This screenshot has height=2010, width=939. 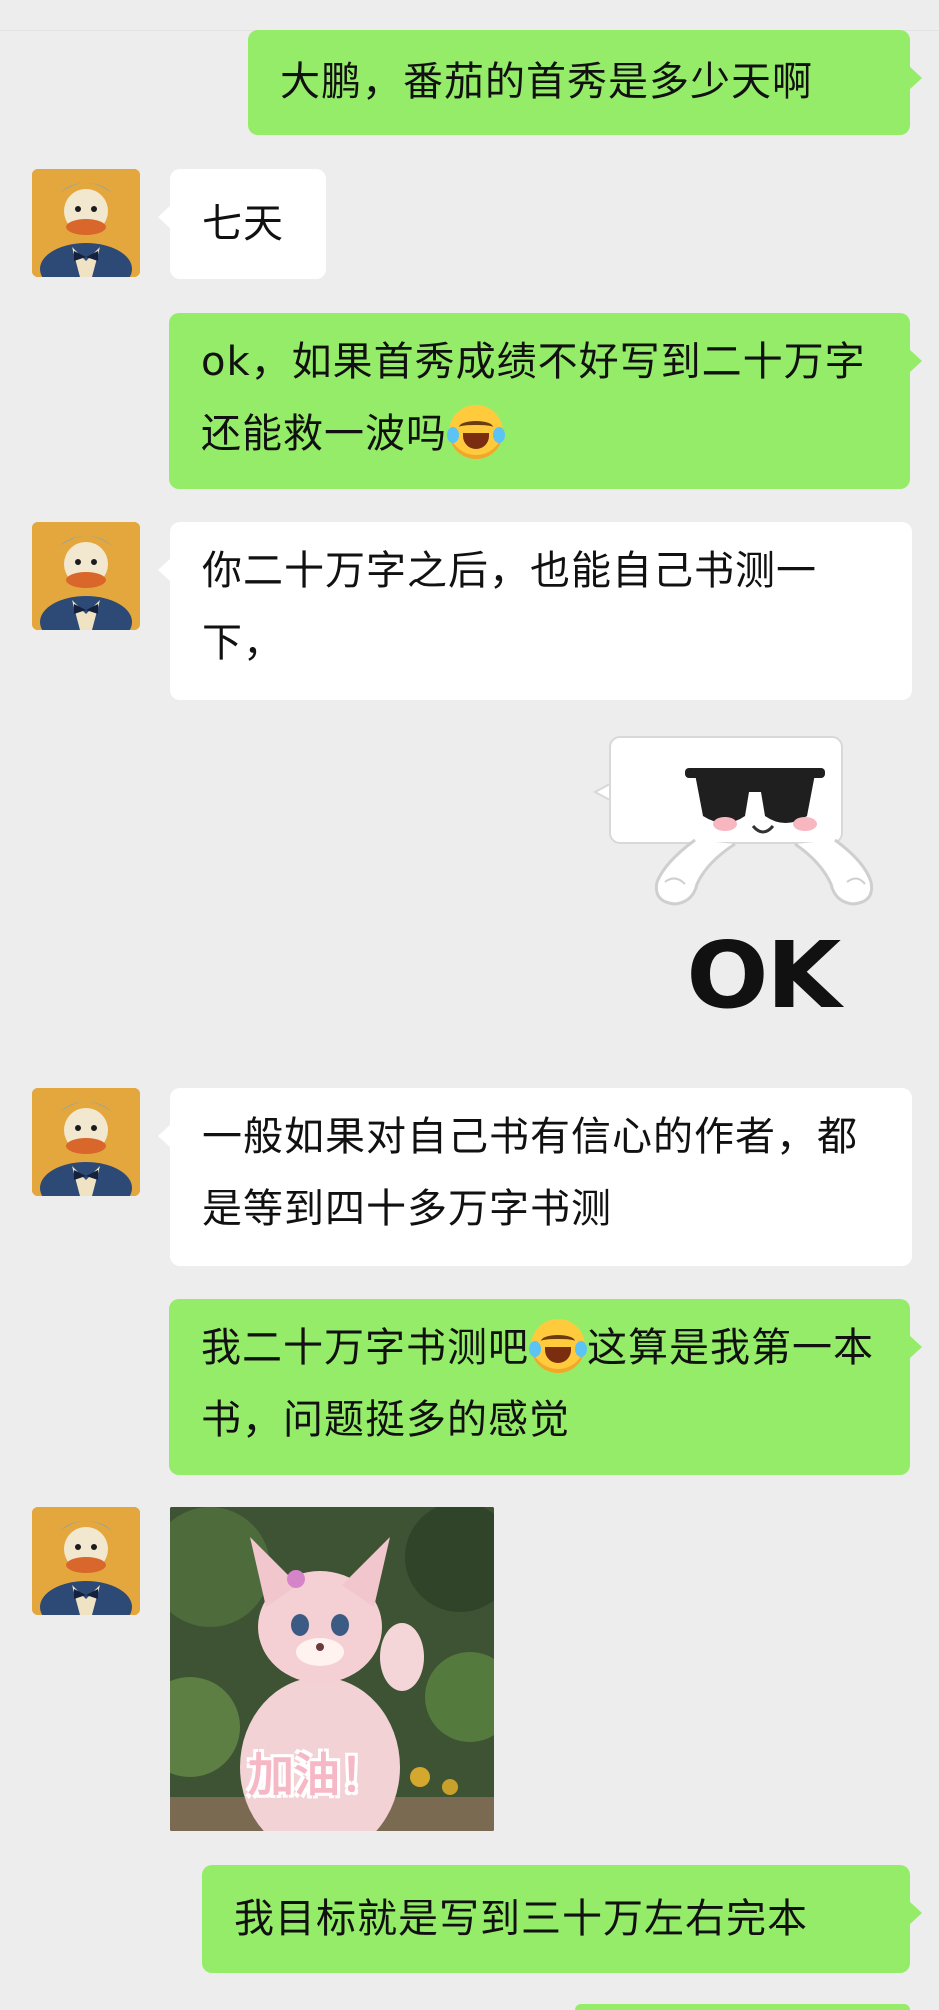 I want to click on message-text: 我目标就是写到三十万左右完本, so click(x=521, y=1919).